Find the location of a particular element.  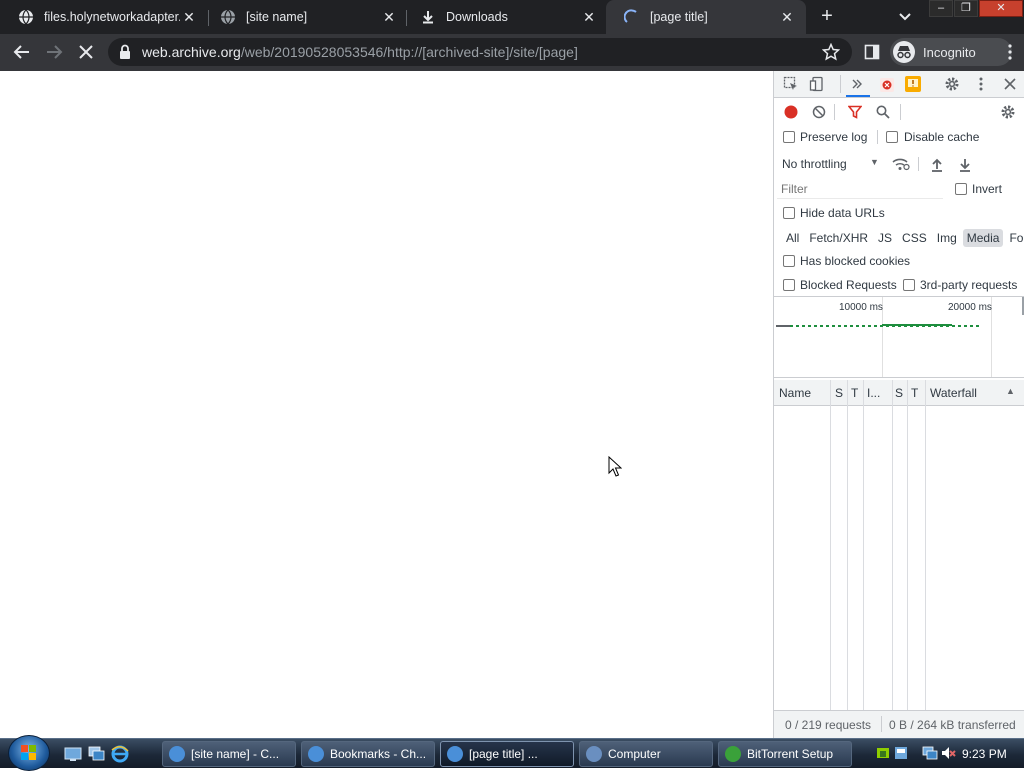

hide-data-urls-checkbox is located at coordinates (789, 213).